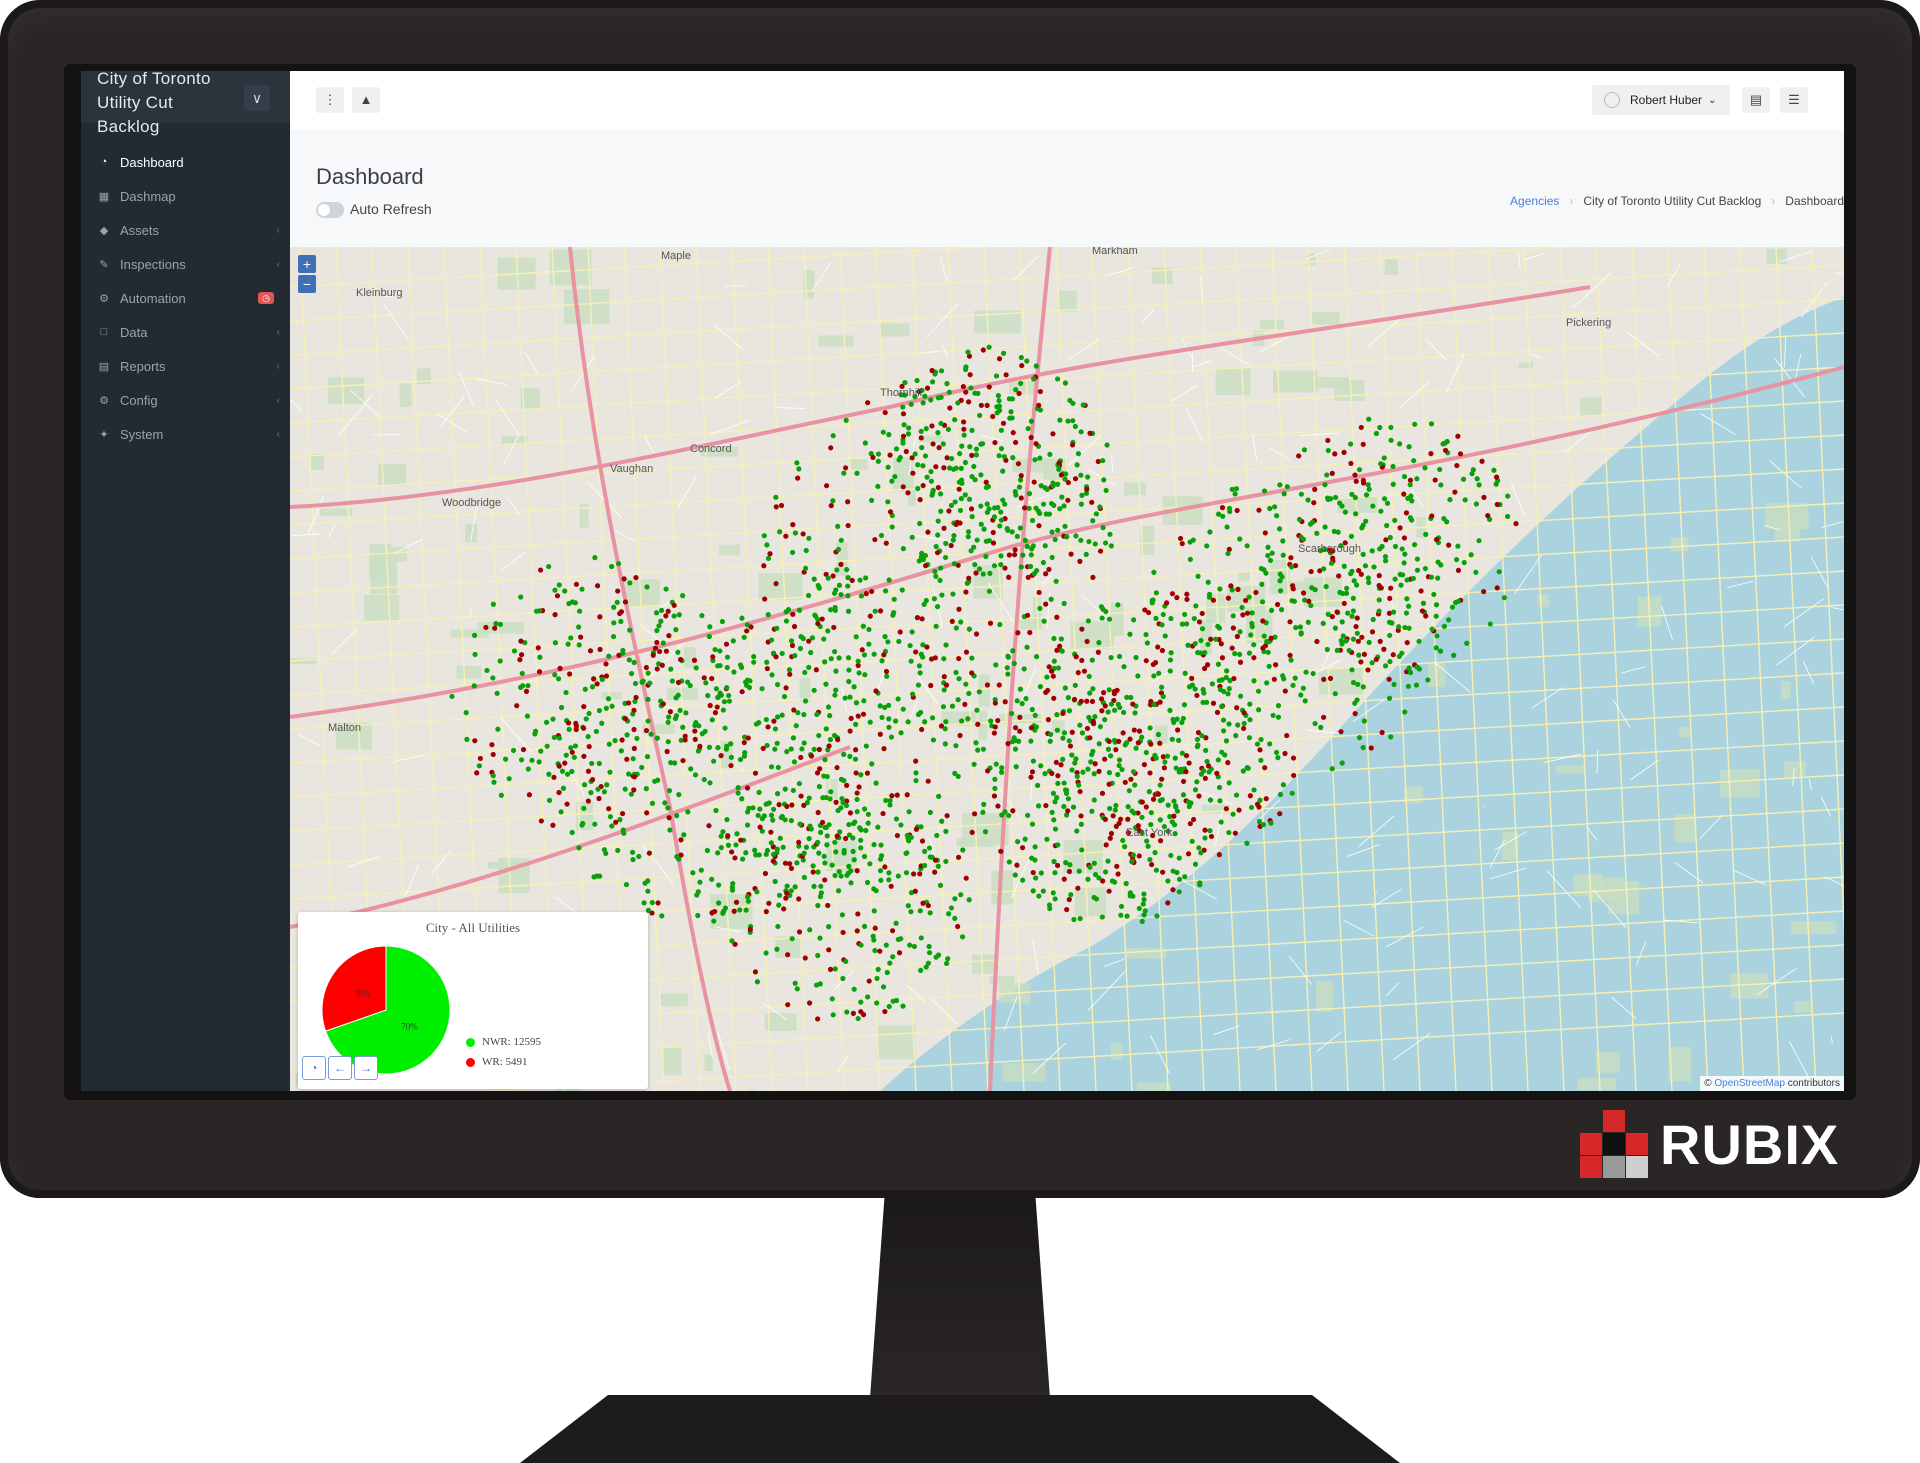 This screenshot has width=1920, height=1463. Describe the element at coordinates (185, 400) in the screenshot. I see `sidebar-item-config: ⚙ Config ‹` at that location.